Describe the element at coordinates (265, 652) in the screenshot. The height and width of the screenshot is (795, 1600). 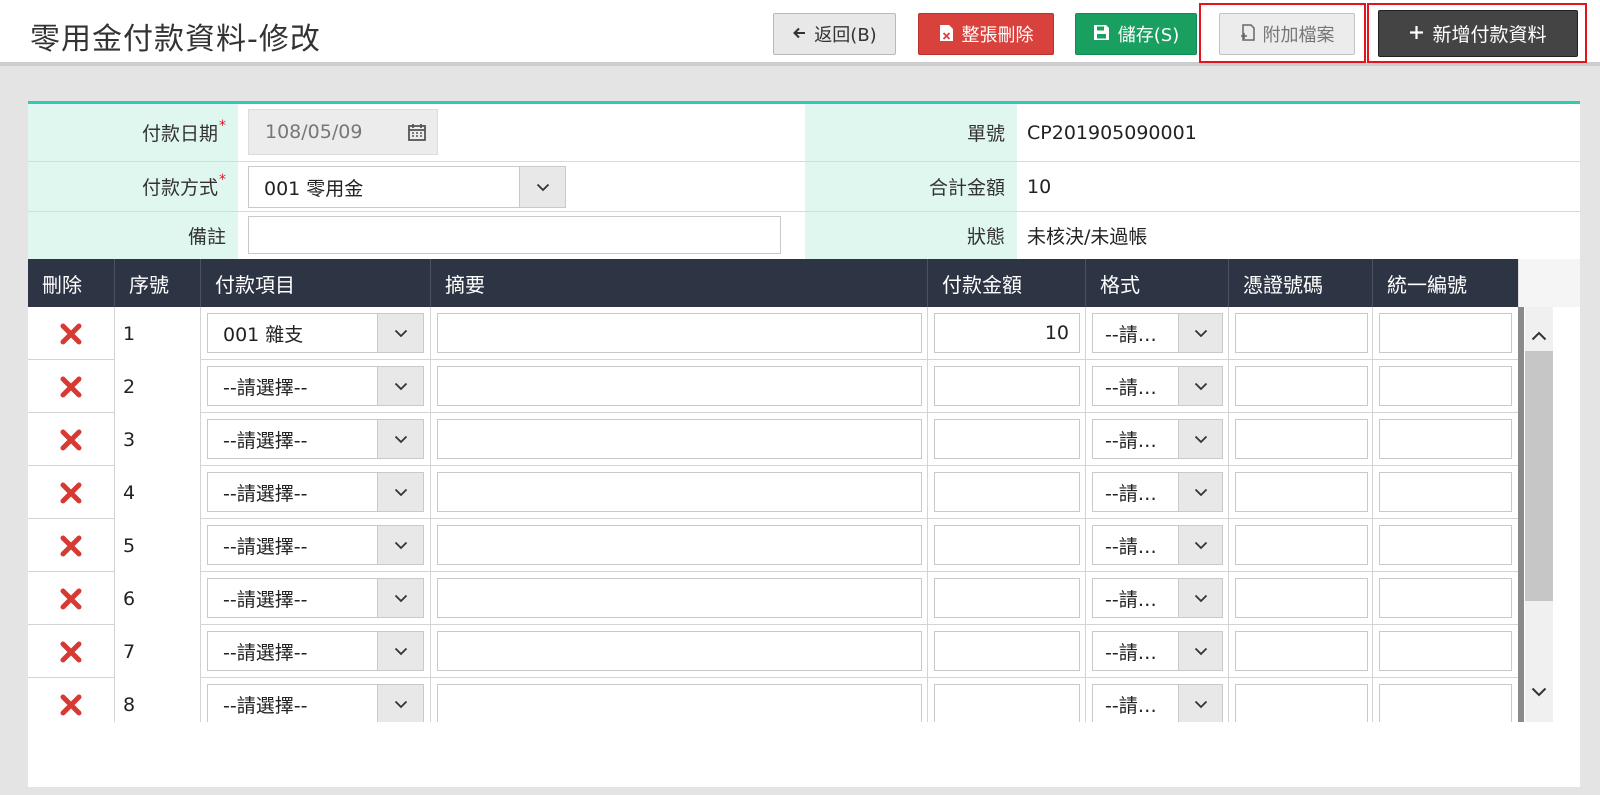
I see `payment-item-value: --請選擇--` at that location.